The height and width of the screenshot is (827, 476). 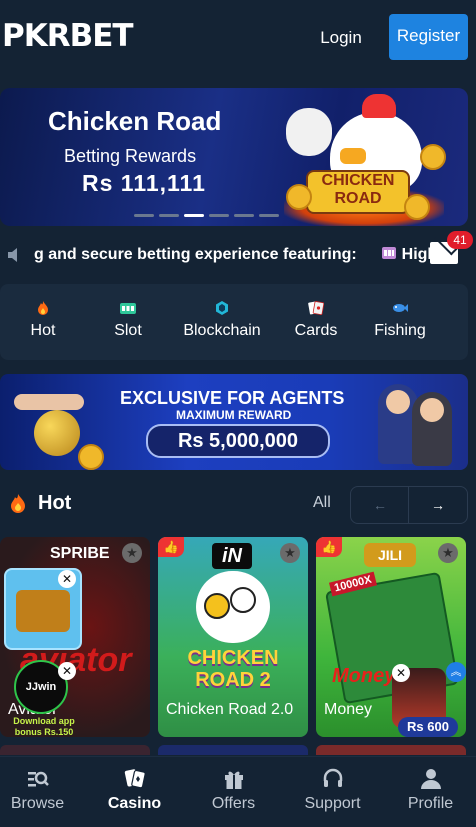 What do you see at coordinates (57, 433) in the screenshot?
I see `gold-globe-illustration` at bounding box center [57, 433].